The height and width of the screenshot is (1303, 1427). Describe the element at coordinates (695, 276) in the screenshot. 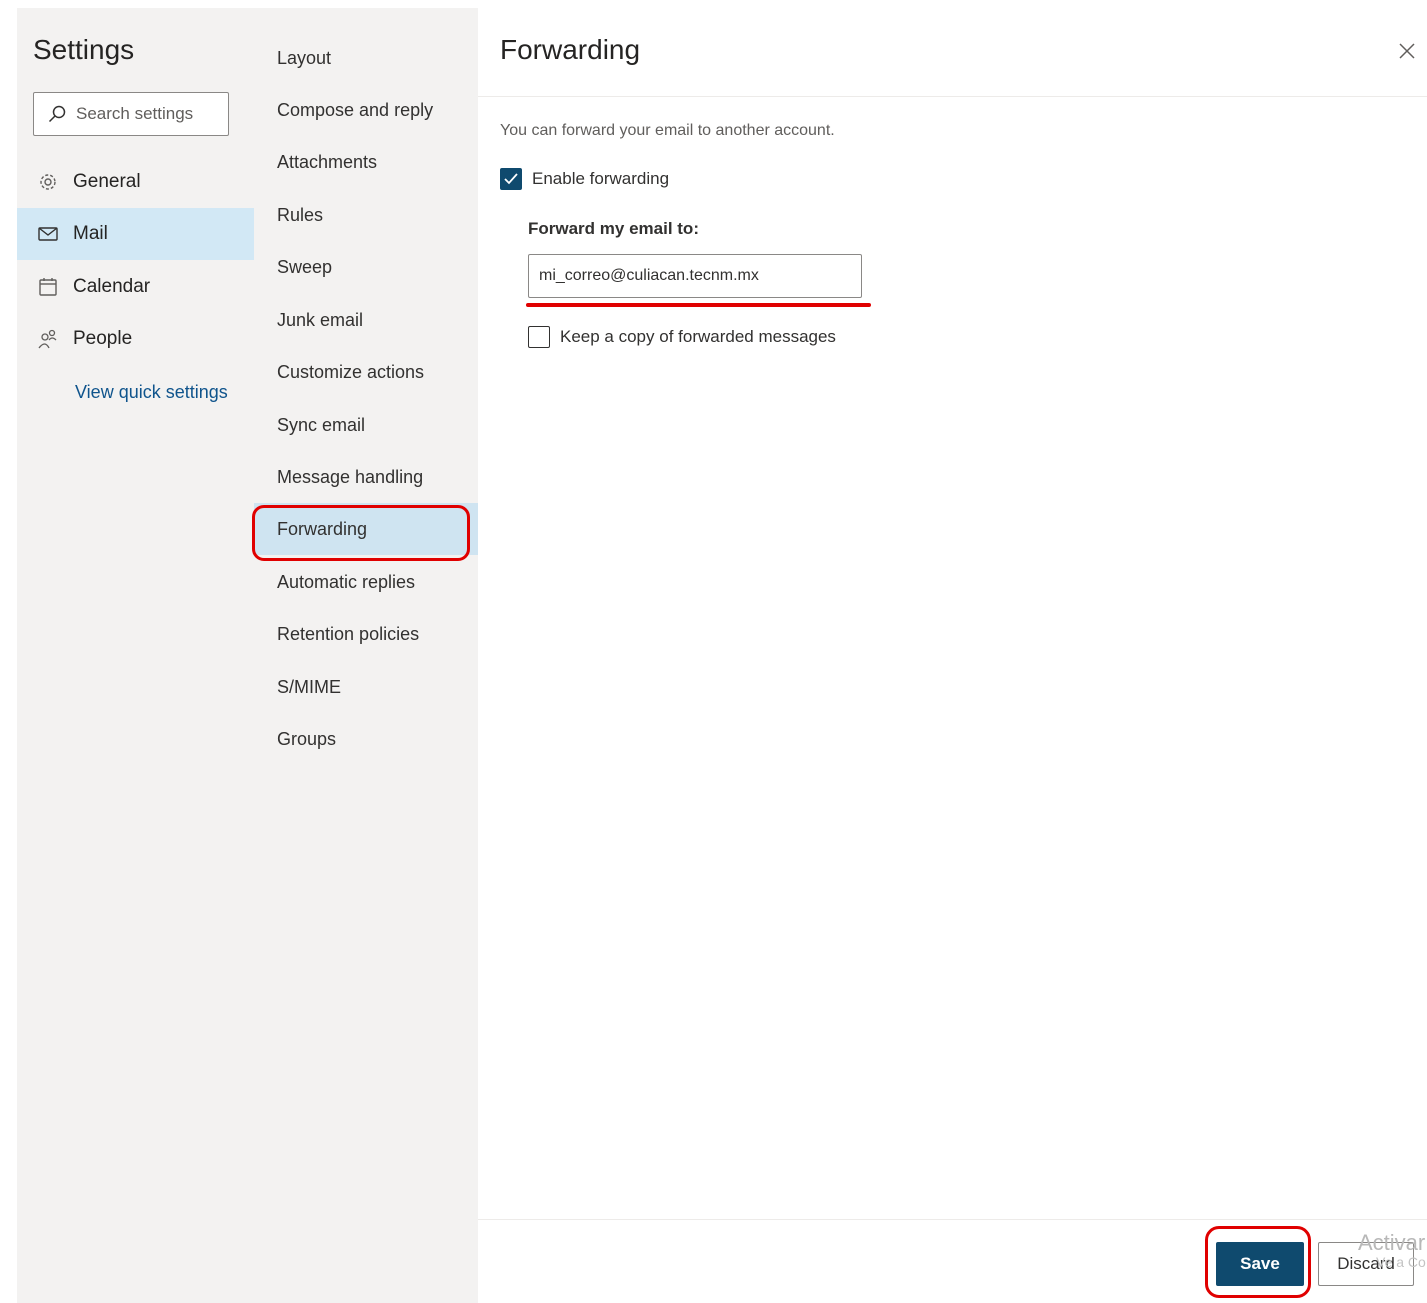

I see `forward-email-input` at that location.